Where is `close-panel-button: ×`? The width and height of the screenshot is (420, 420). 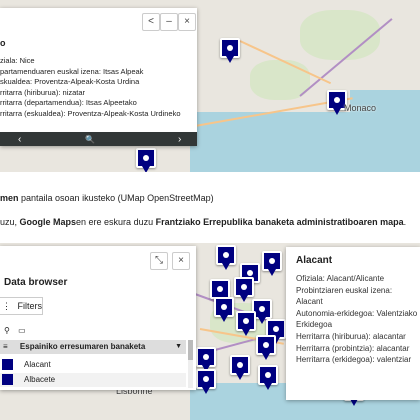 close-panel-button: × is located at coordinates (181, 261).